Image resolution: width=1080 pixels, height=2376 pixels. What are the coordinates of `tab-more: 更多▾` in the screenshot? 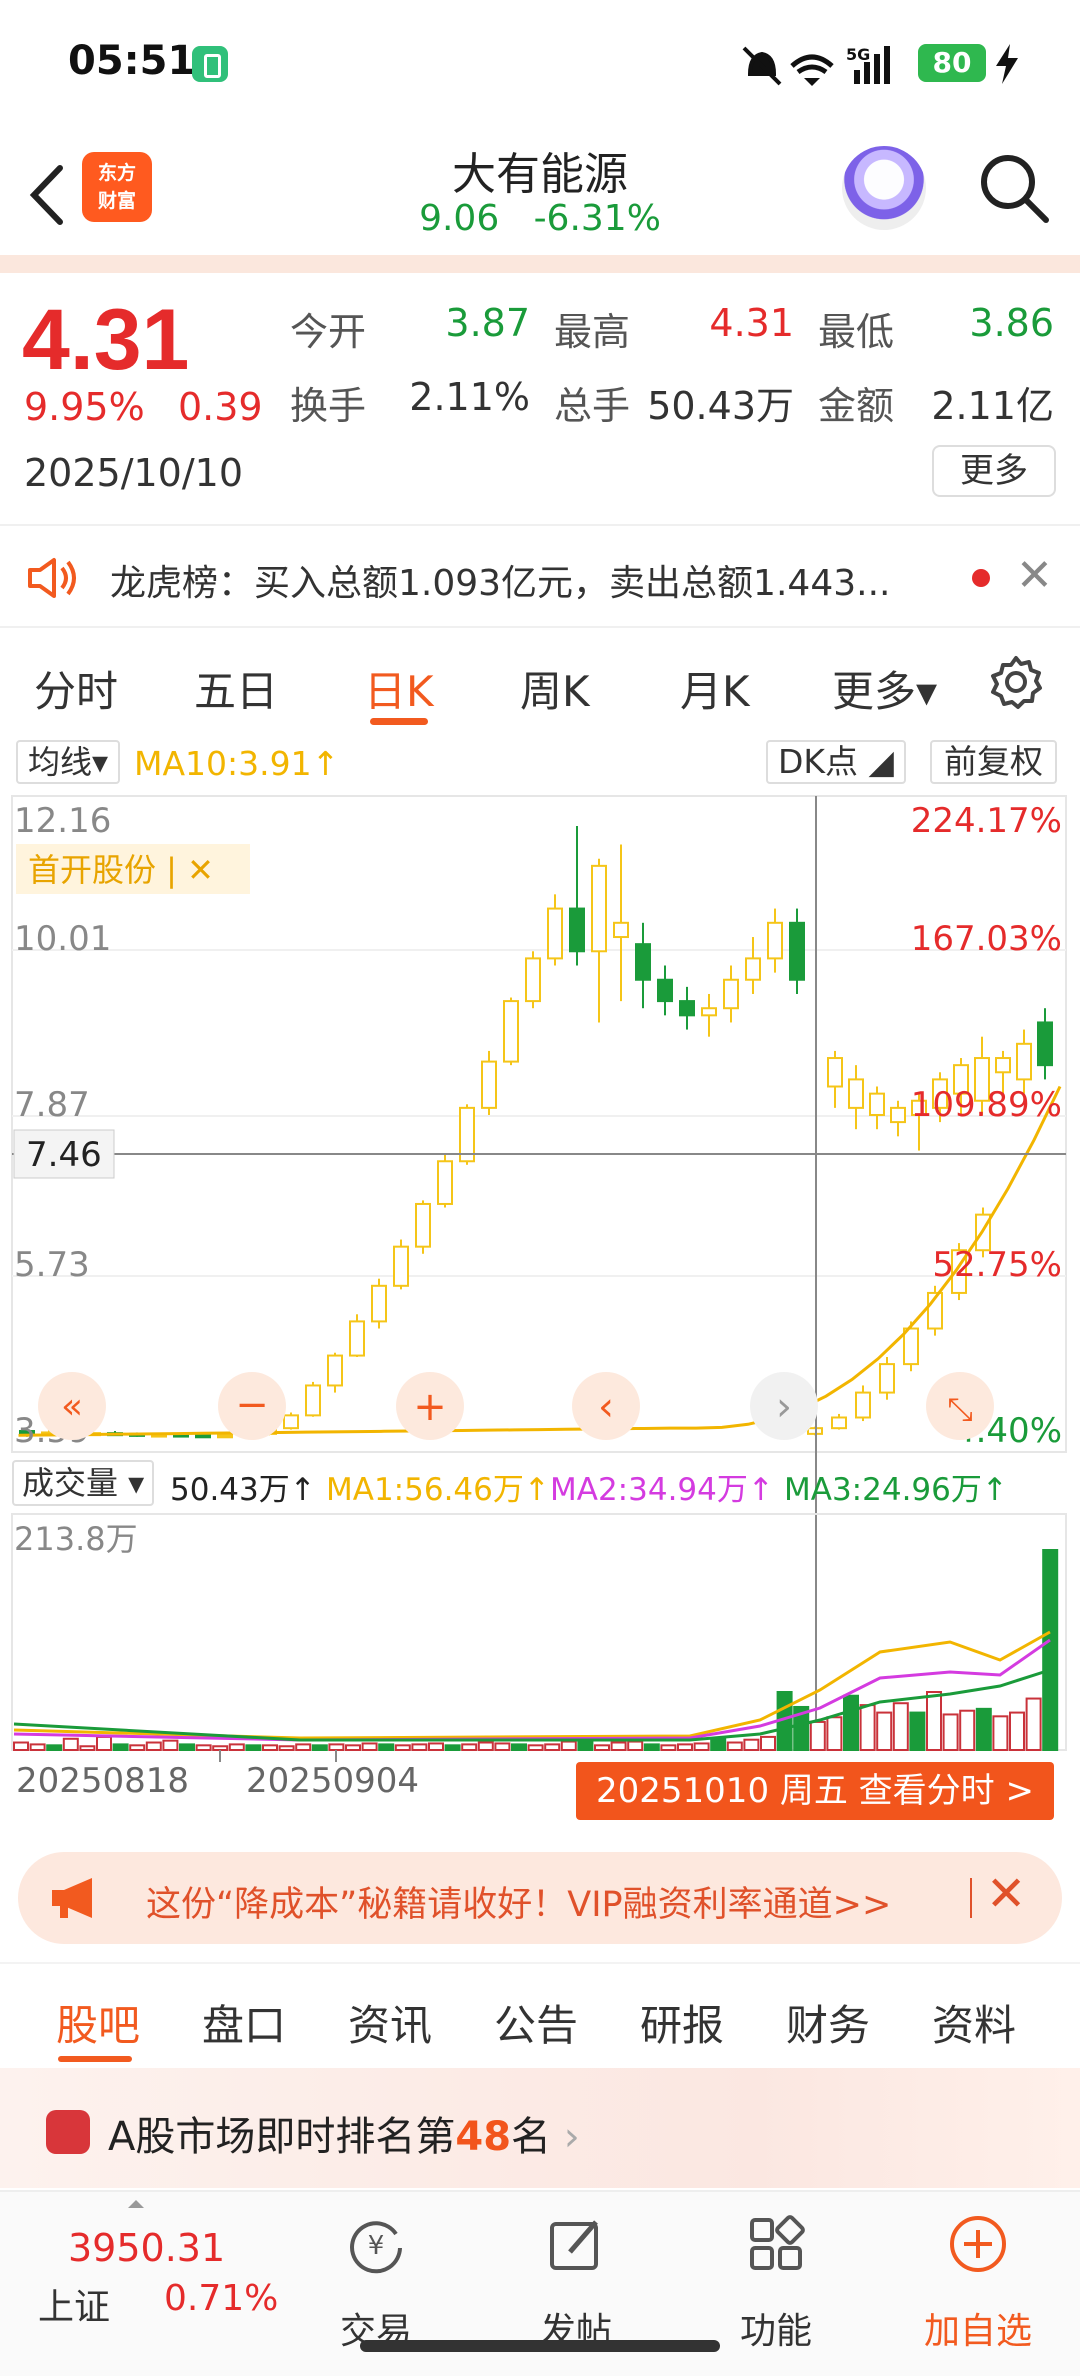 It's located at (884, 688).